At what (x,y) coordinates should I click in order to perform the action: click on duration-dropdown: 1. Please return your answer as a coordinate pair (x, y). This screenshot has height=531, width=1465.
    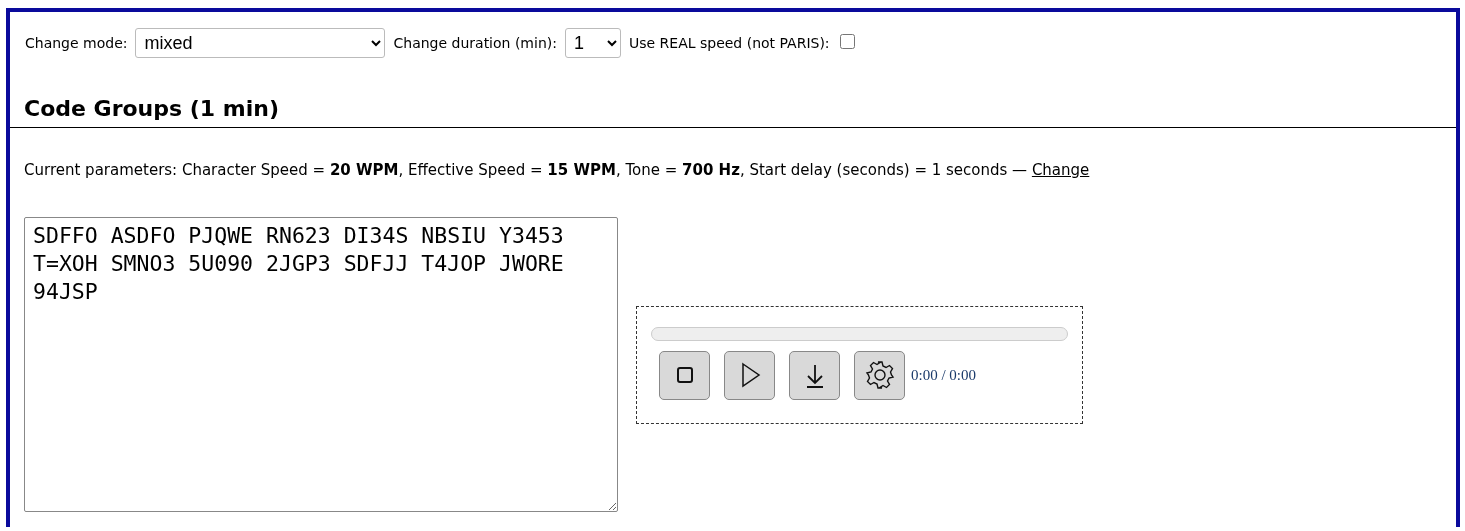
    Looking at the image, I should click on (592, 43).